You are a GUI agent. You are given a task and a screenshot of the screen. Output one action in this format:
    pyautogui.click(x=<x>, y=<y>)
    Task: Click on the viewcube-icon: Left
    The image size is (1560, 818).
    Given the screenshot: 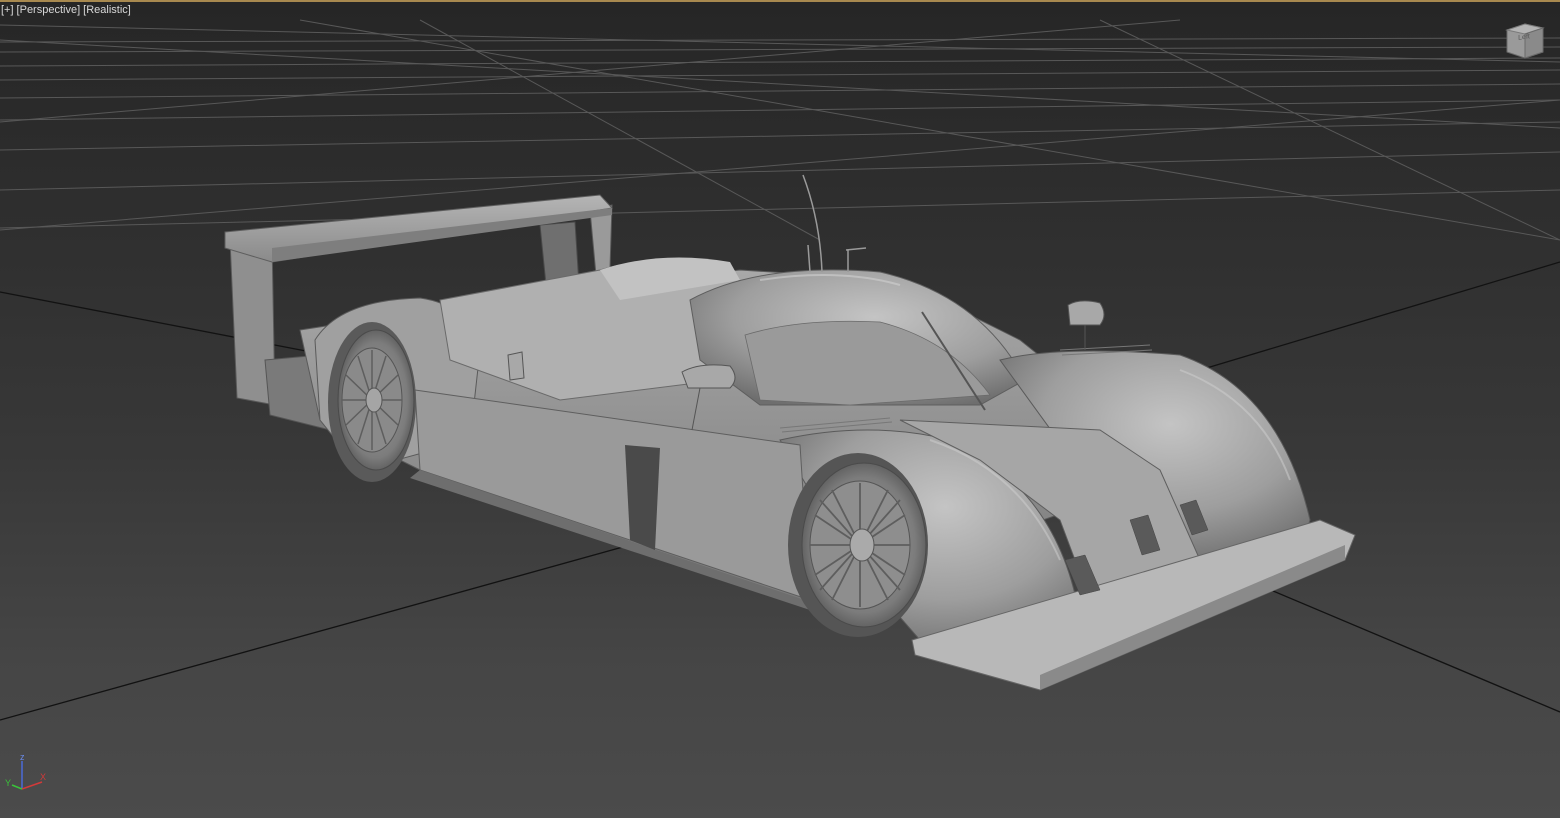 What is the action you would take?
    pyautogui.click(x=1525, y=40)
    